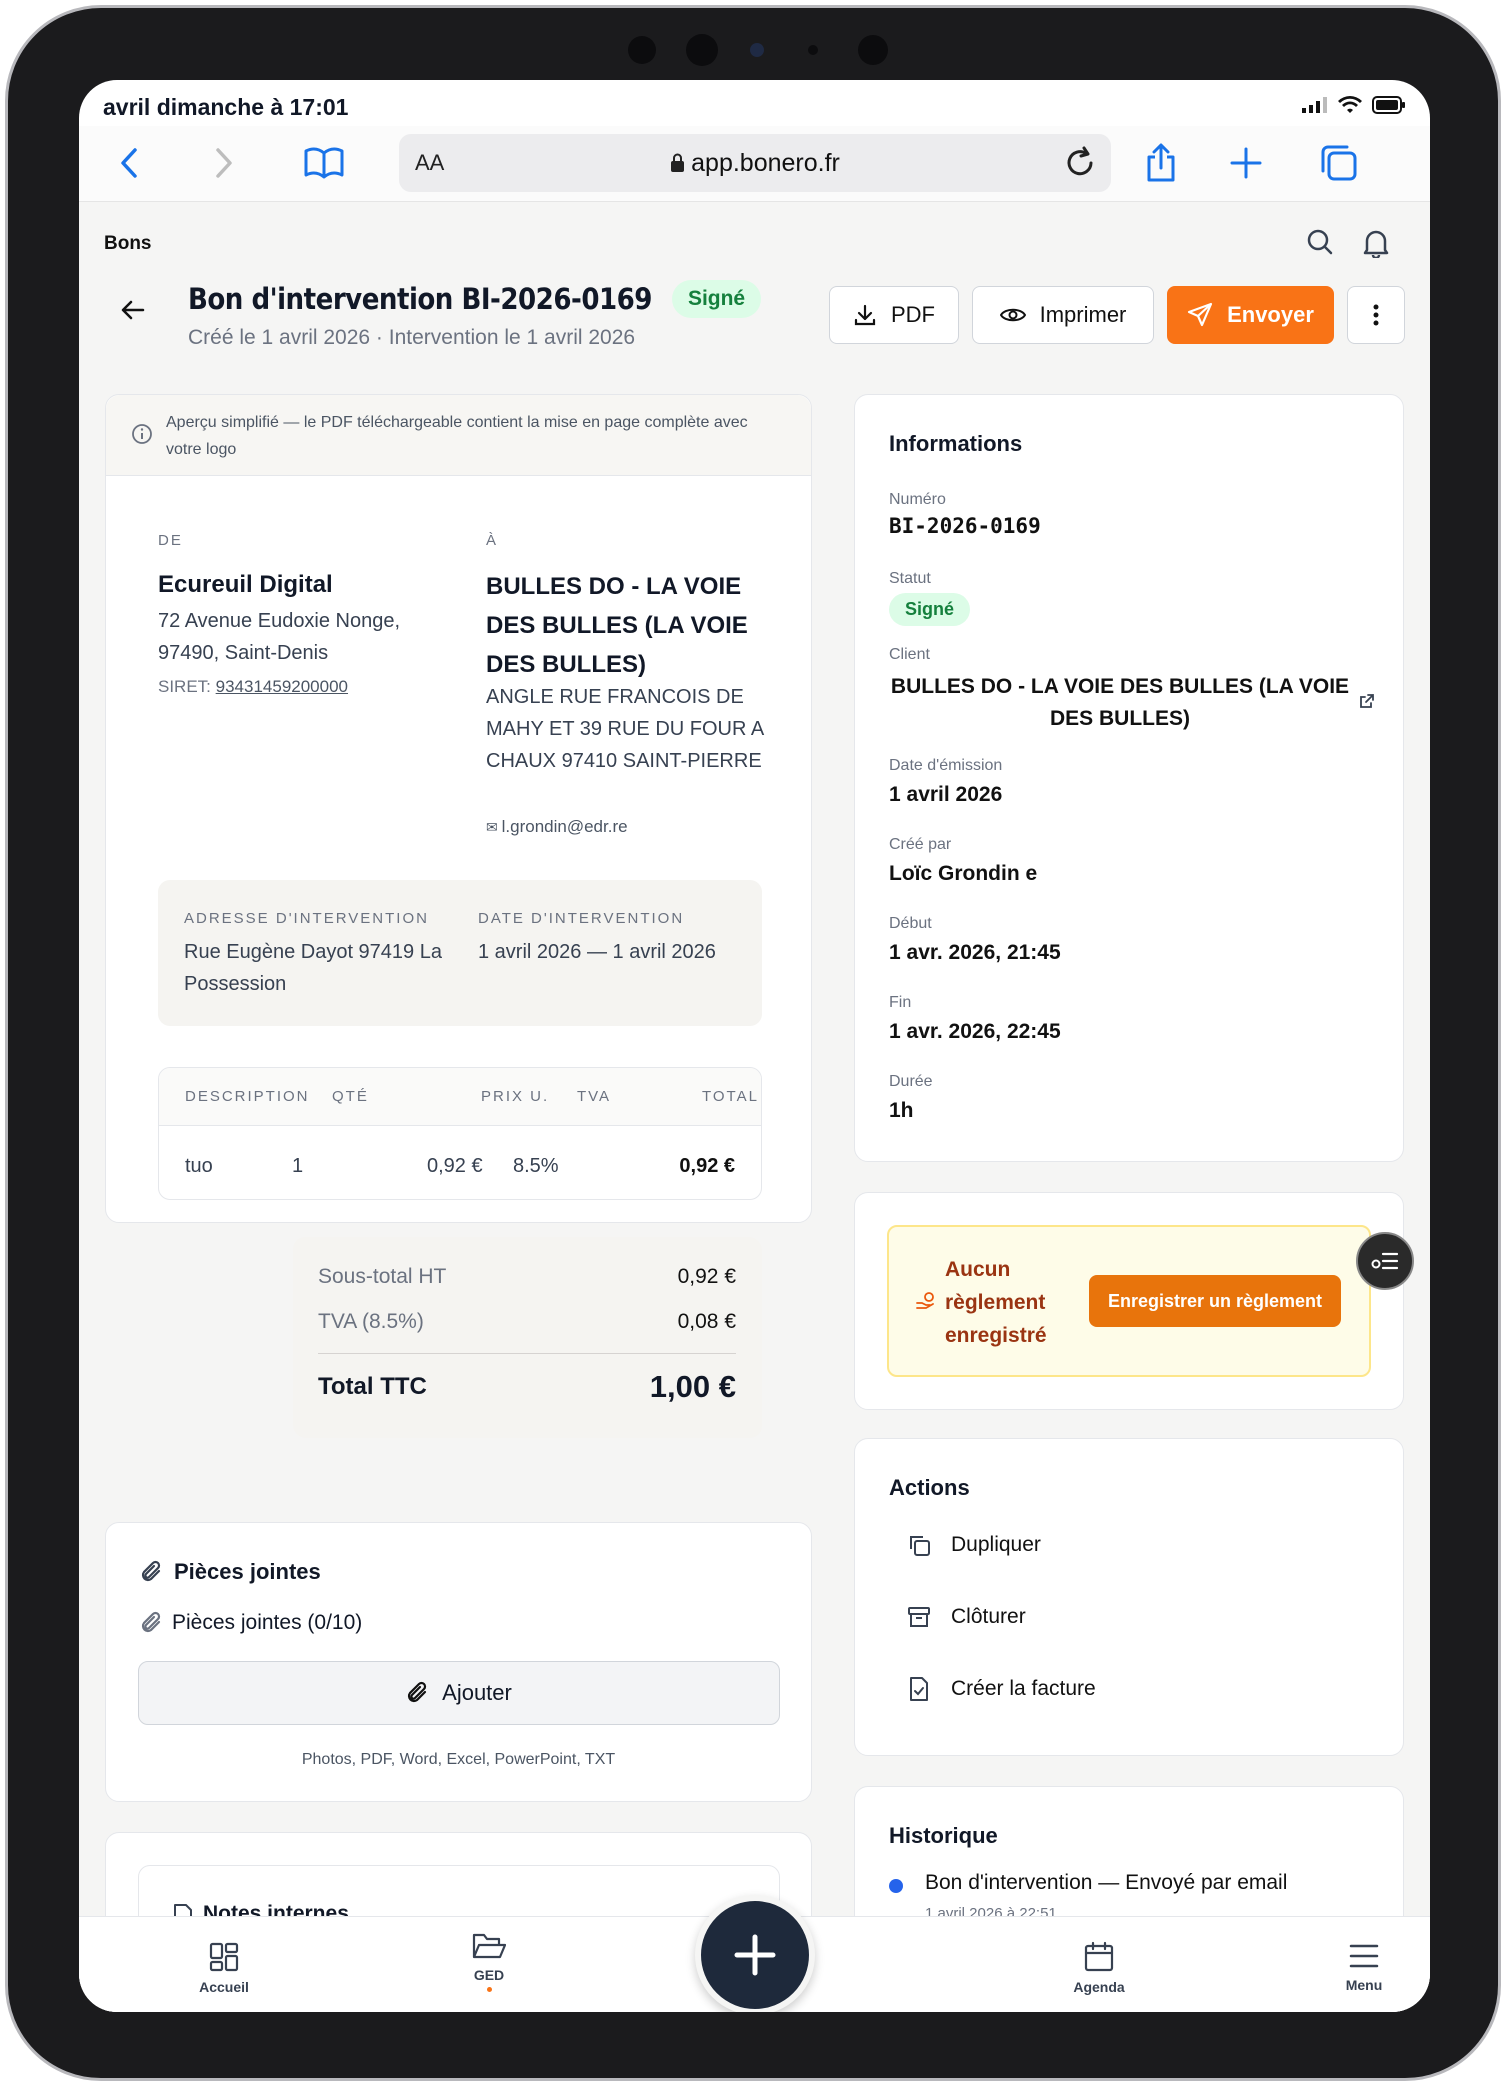 This screenshot has height=2086, width=1506. What do you see at coordinates (930, 609) in the screenshot?
I see `statut-badge: Signé` at bounding box center [930, 609].